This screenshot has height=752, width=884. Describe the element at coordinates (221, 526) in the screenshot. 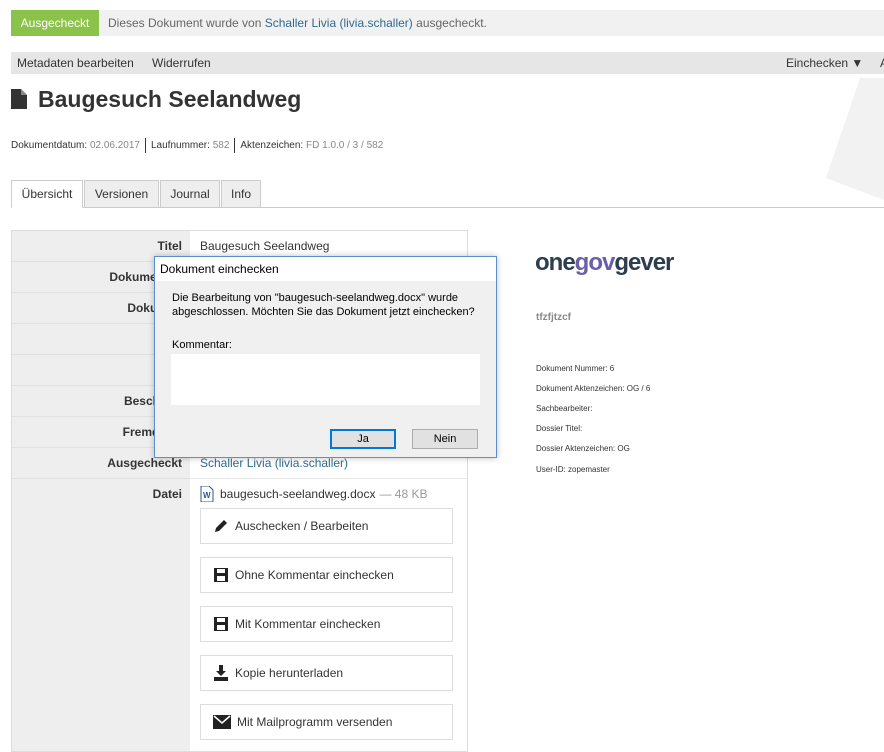

I see `pencil-icon` at that location.